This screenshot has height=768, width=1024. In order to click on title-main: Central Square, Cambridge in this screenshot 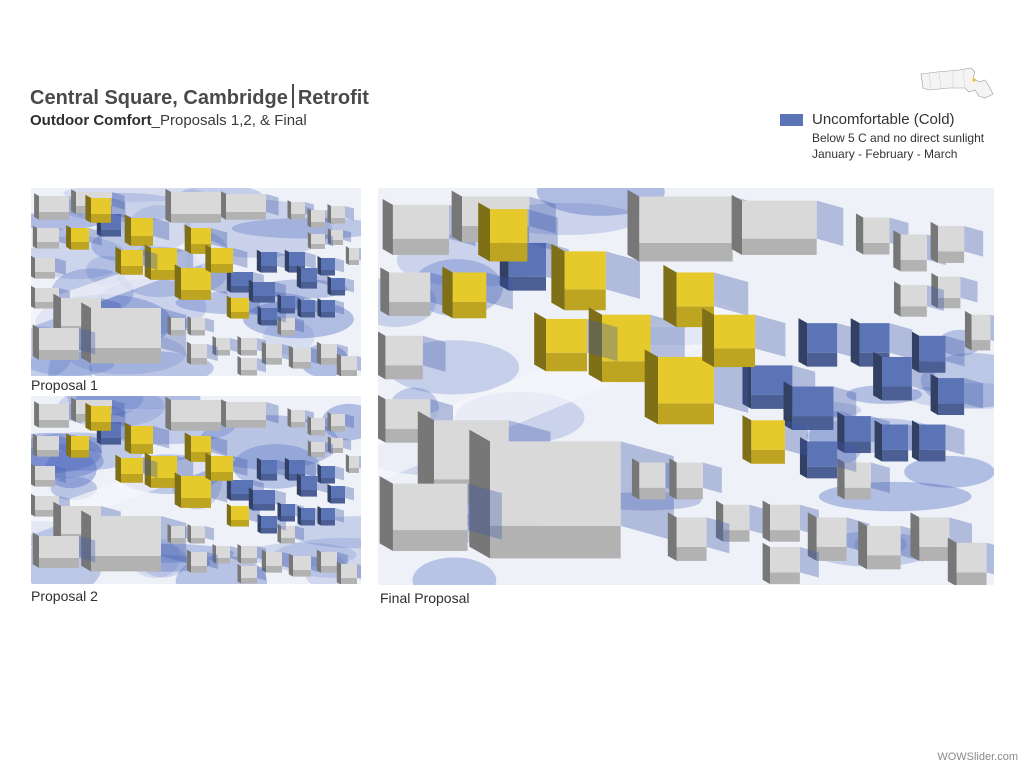, I will do `click(159, 98)`.